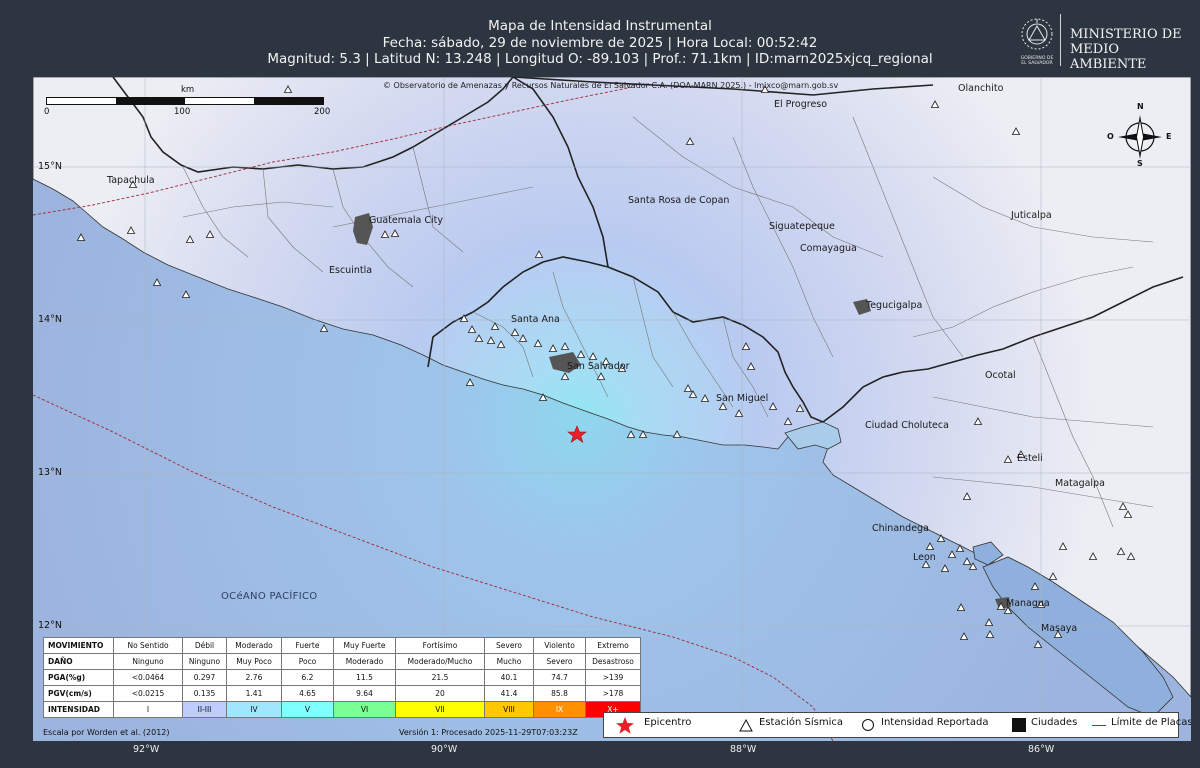 The image size is (1200, 768). Describe the element at coordinates (742, 398) in the screenshot. I see `city-label: San Miguel` at that location.